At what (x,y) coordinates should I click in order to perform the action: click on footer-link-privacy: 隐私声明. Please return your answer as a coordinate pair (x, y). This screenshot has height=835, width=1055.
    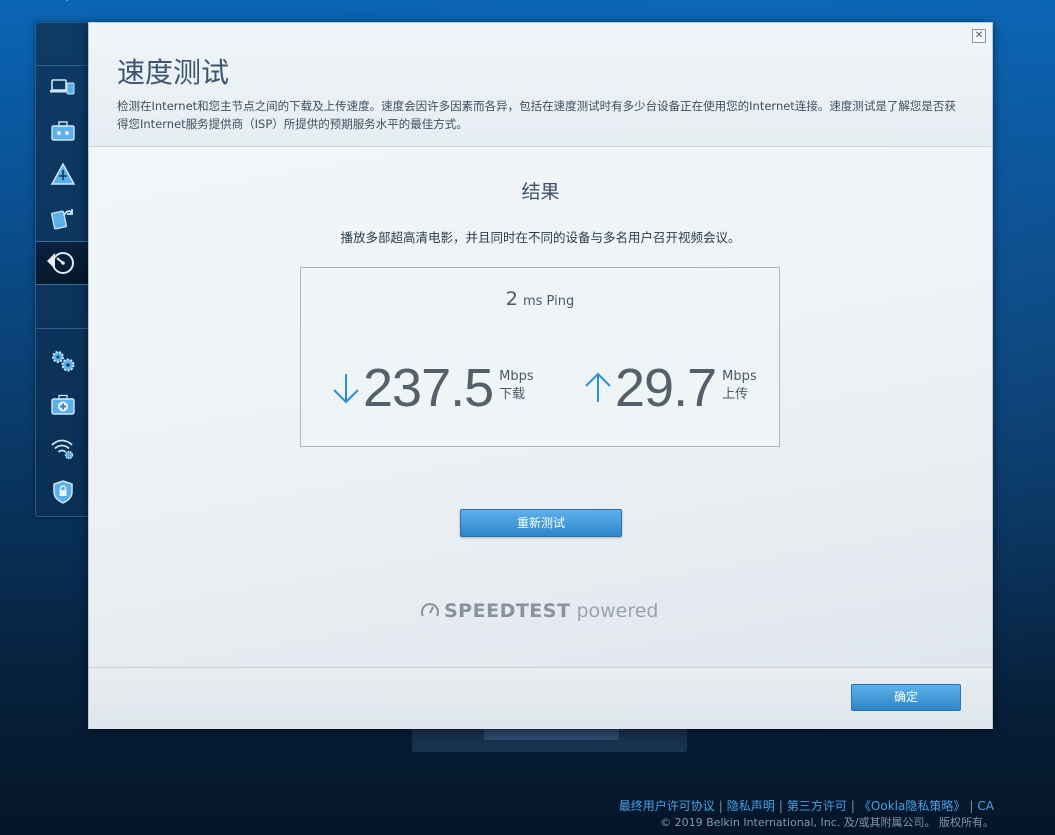
    Looking at the image, I should click on (751, 806).